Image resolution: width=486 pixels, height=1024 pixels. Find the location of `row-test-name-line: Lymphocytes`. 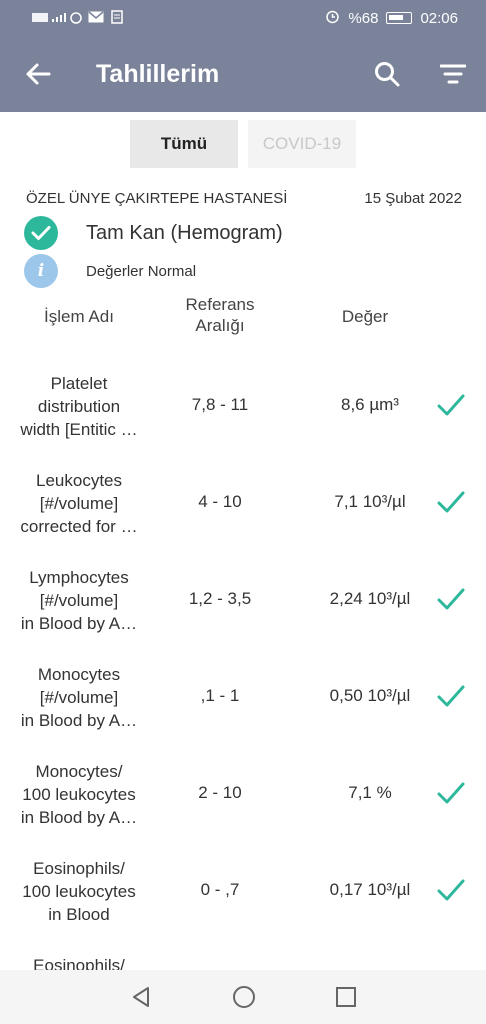

row-test-name-line: Lymphocytes is located at coordinates (79, 577).